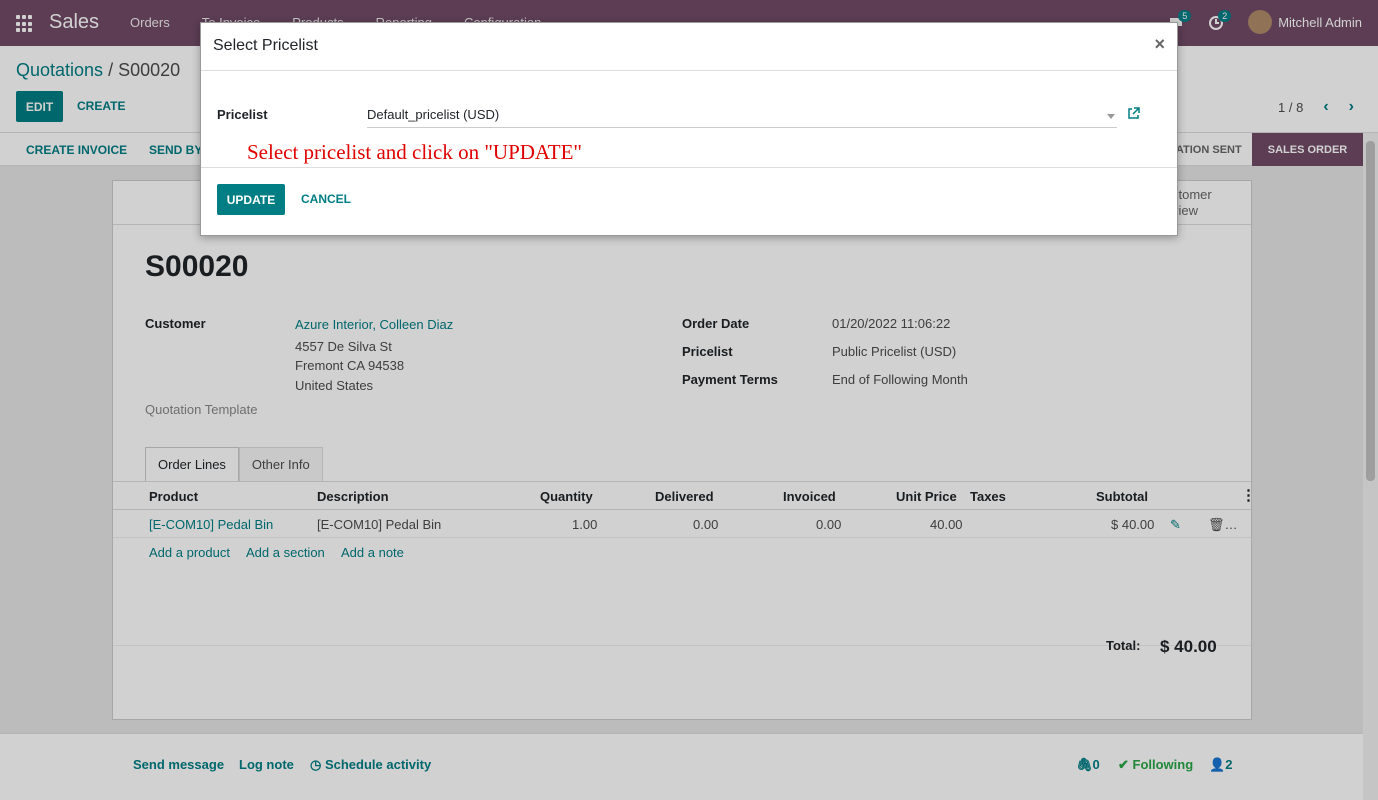 Image resolution: width=1378 pixels, height=800 pixels. Describe the element at coordinates (326, 199) in the screenshot. I see `cancel-button: CANCEL` at that location.